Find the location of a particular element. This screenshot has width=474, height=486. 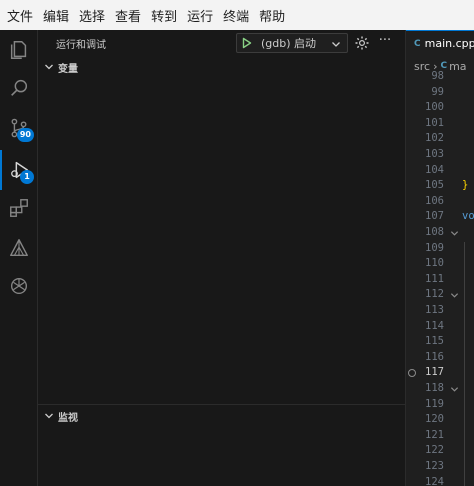

line-number: 108 is located at coordinates (434, 232).